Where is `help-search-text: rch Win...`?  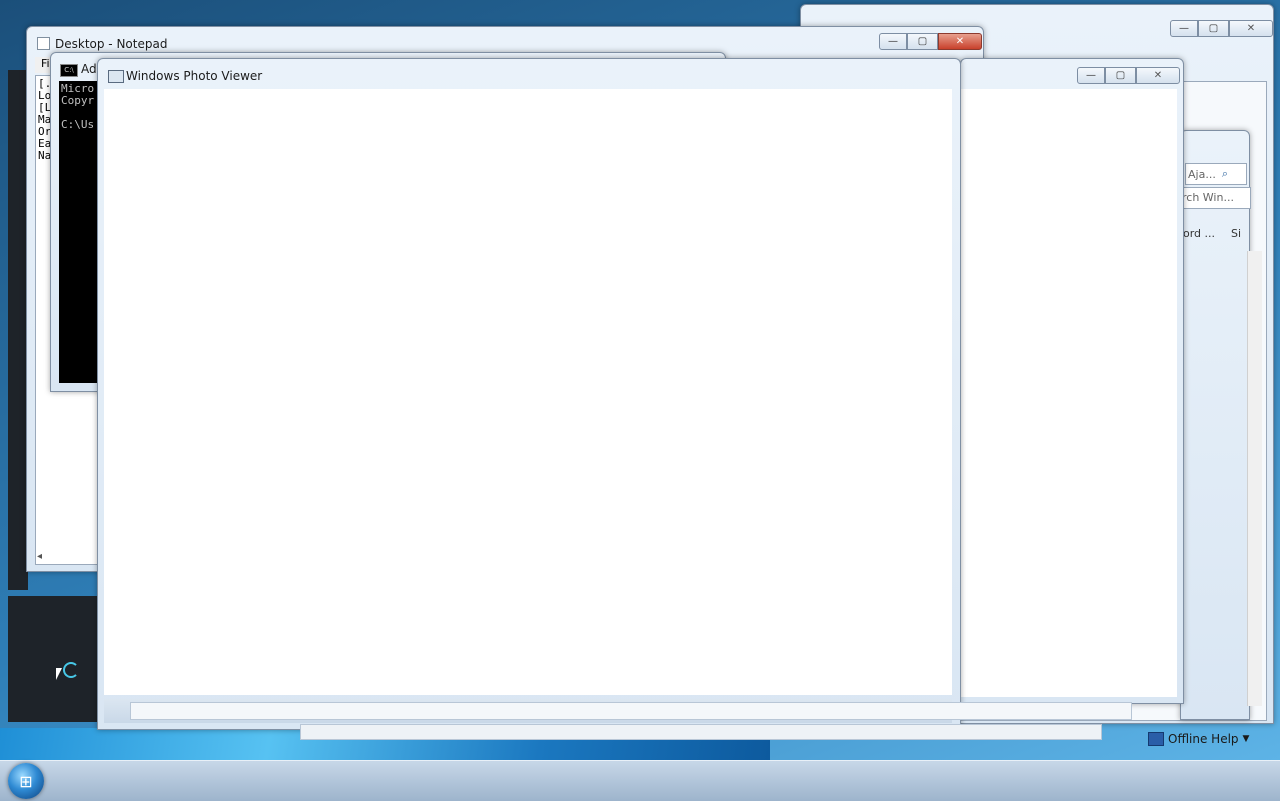 help-search-text: rch Win... is located at coordinates (1208, 197).